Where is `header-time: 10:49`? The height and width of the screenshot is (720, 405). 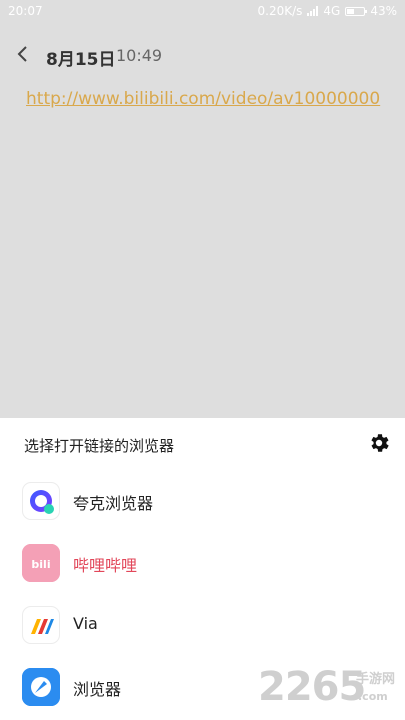 header-time: 10:49 is located at coordinates (139, 55).